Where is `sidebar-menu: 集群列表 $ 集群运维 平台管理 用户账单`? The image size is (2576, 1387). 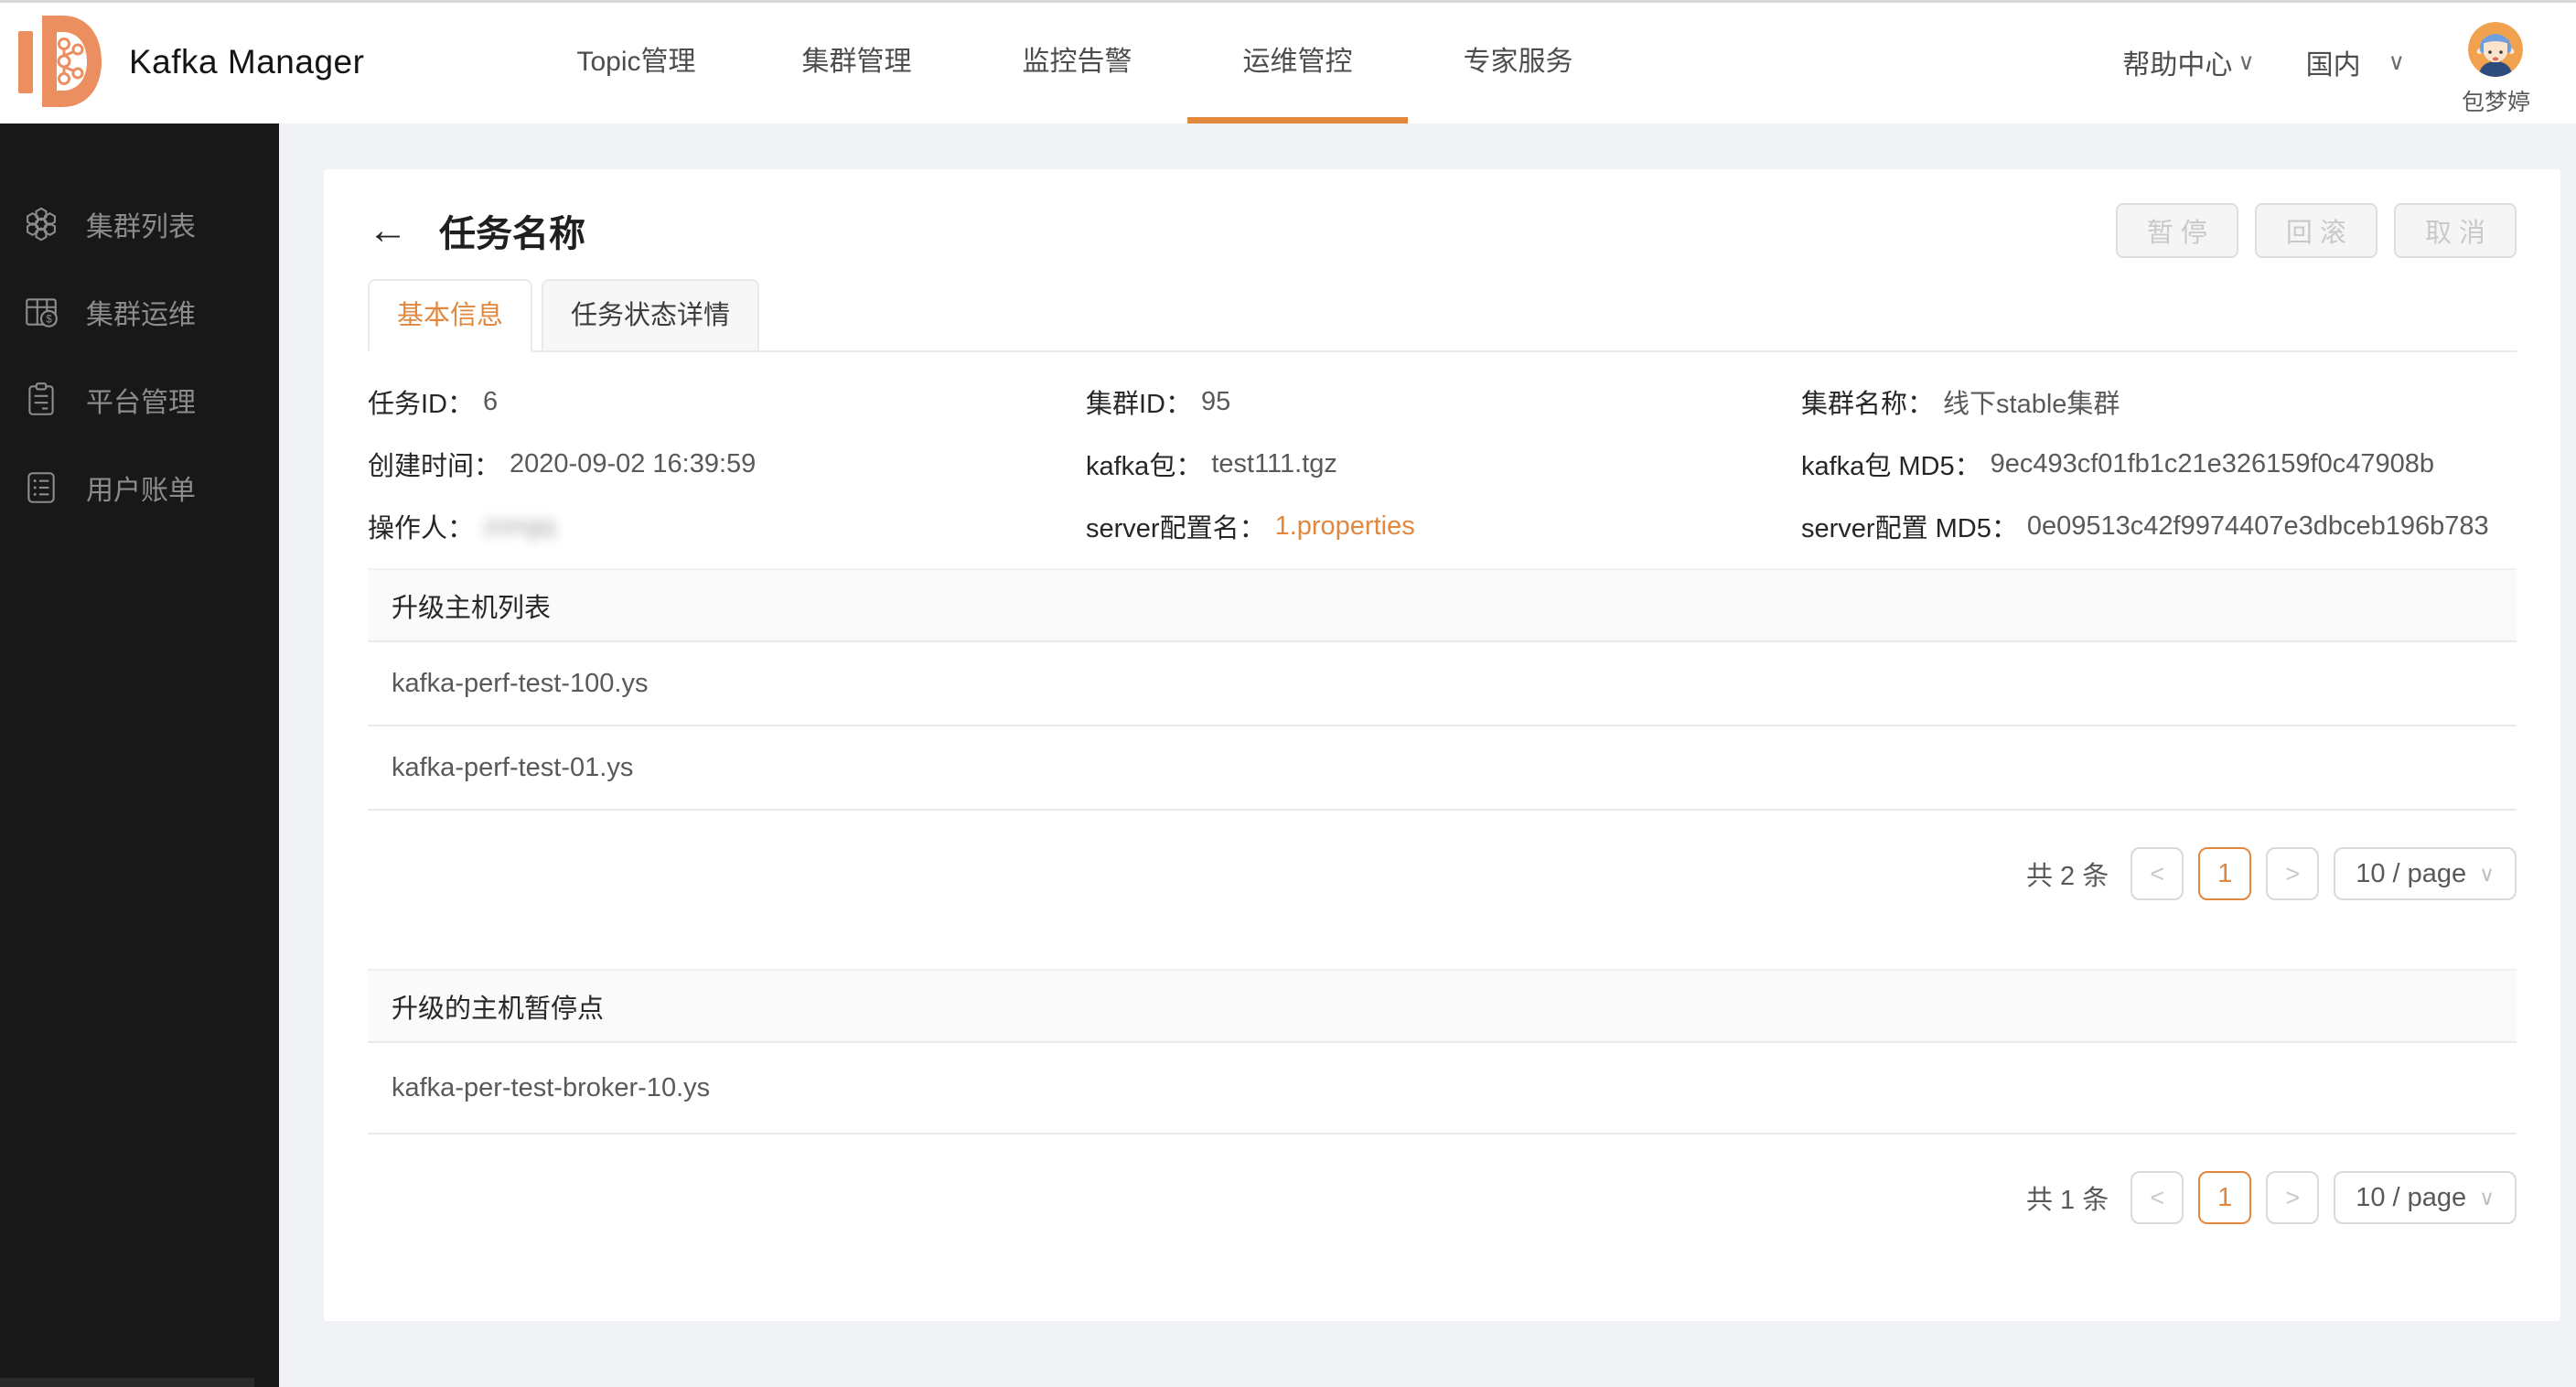
sidebar-menu: 集群列表 $ 集群运维 平台管理 用户账单 is located at coordinates (140, 328).